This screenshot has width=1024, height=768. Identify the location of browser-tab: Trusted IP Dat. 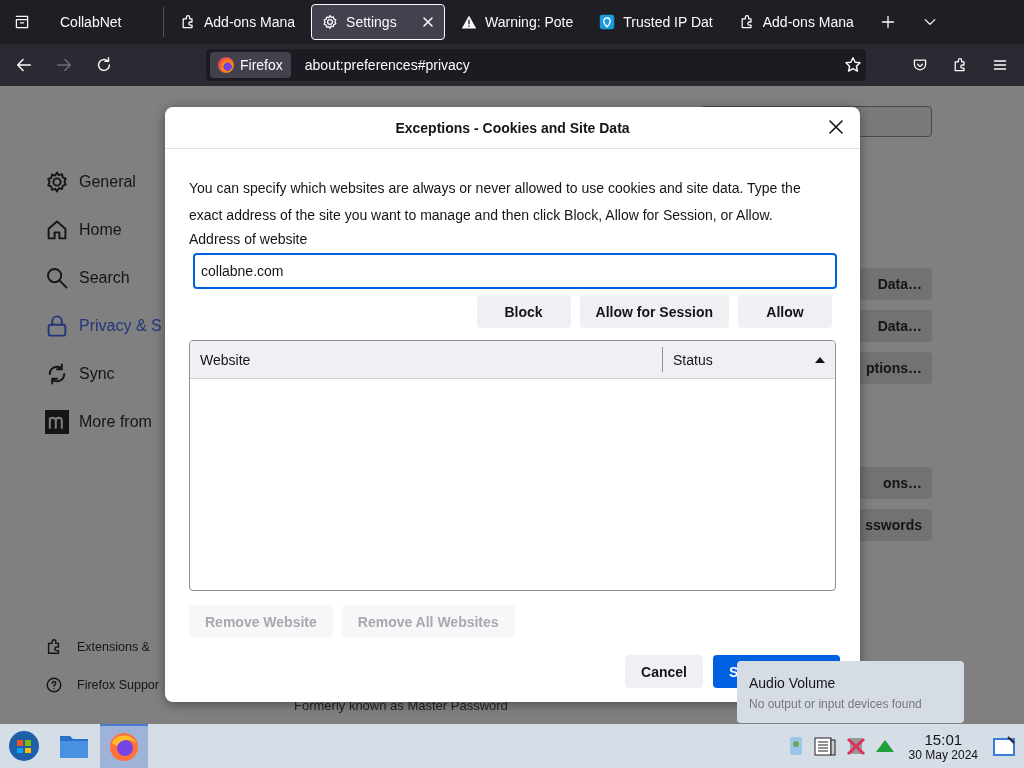
(656, 22).